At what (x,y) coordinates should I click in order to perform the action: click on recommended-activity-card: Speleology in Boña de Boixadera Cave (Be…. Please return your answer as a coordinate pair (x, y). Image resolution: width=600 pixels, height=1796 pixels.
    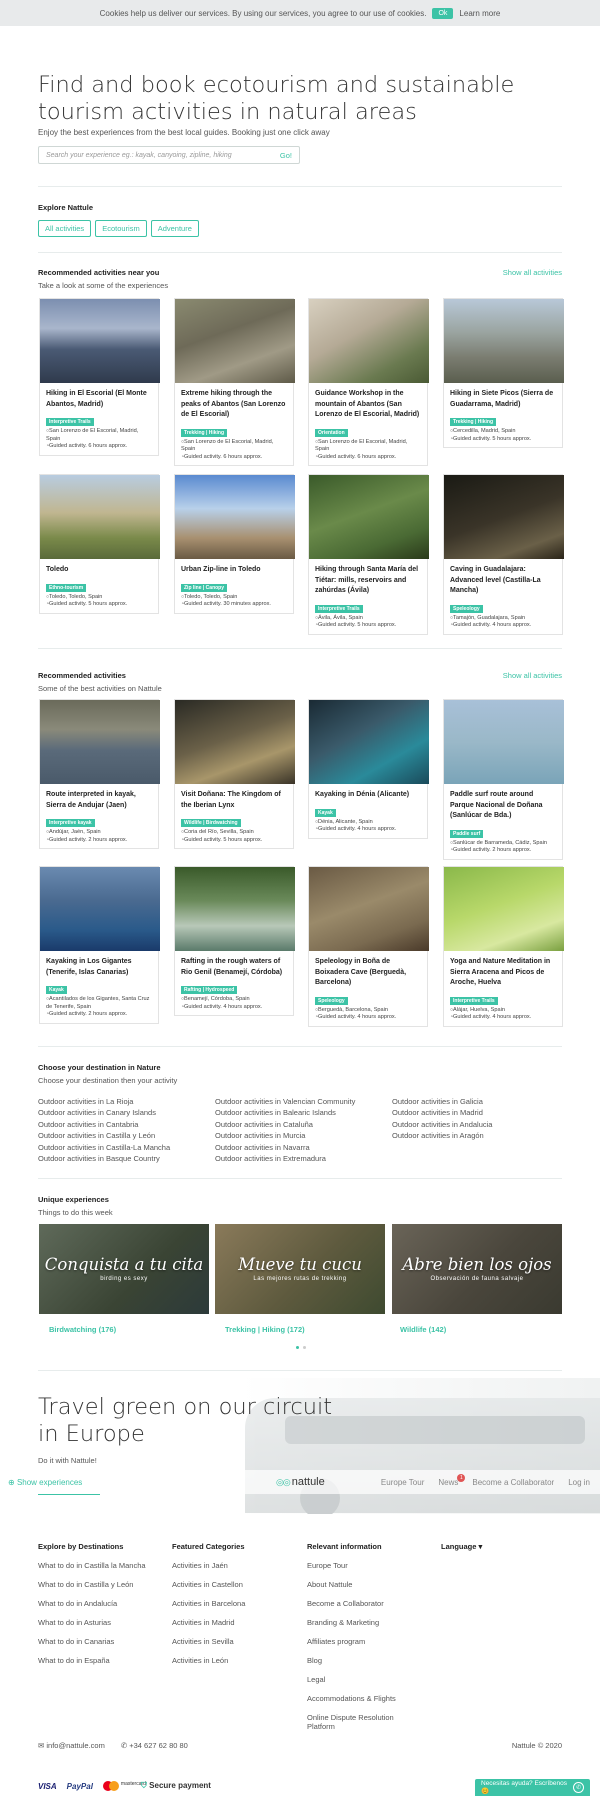
    Looking at the image, I should click on (368, 946).